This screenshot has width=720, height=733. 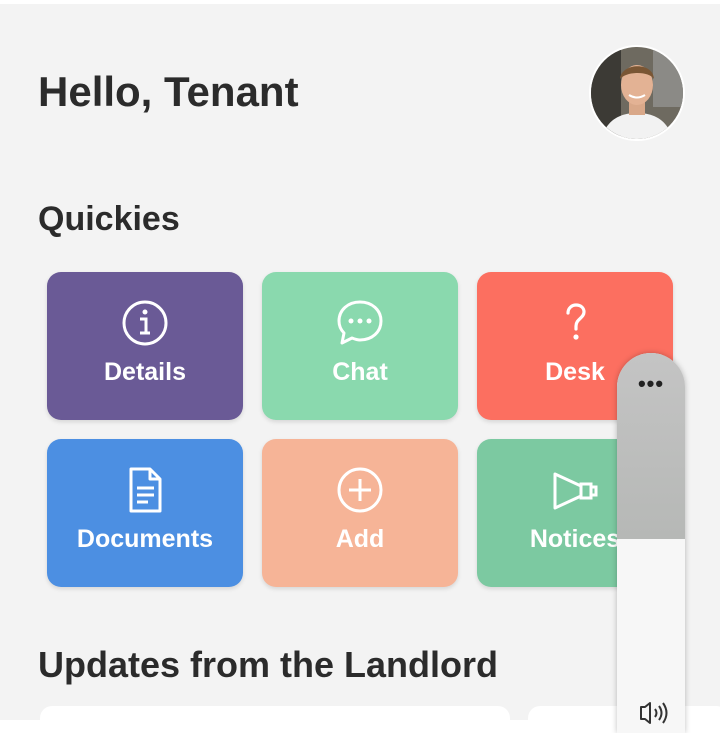 What do you see at coordinates (360, 490) in the screenshot?
I see `plus-circle-icon` at bounding box center [360, 490].